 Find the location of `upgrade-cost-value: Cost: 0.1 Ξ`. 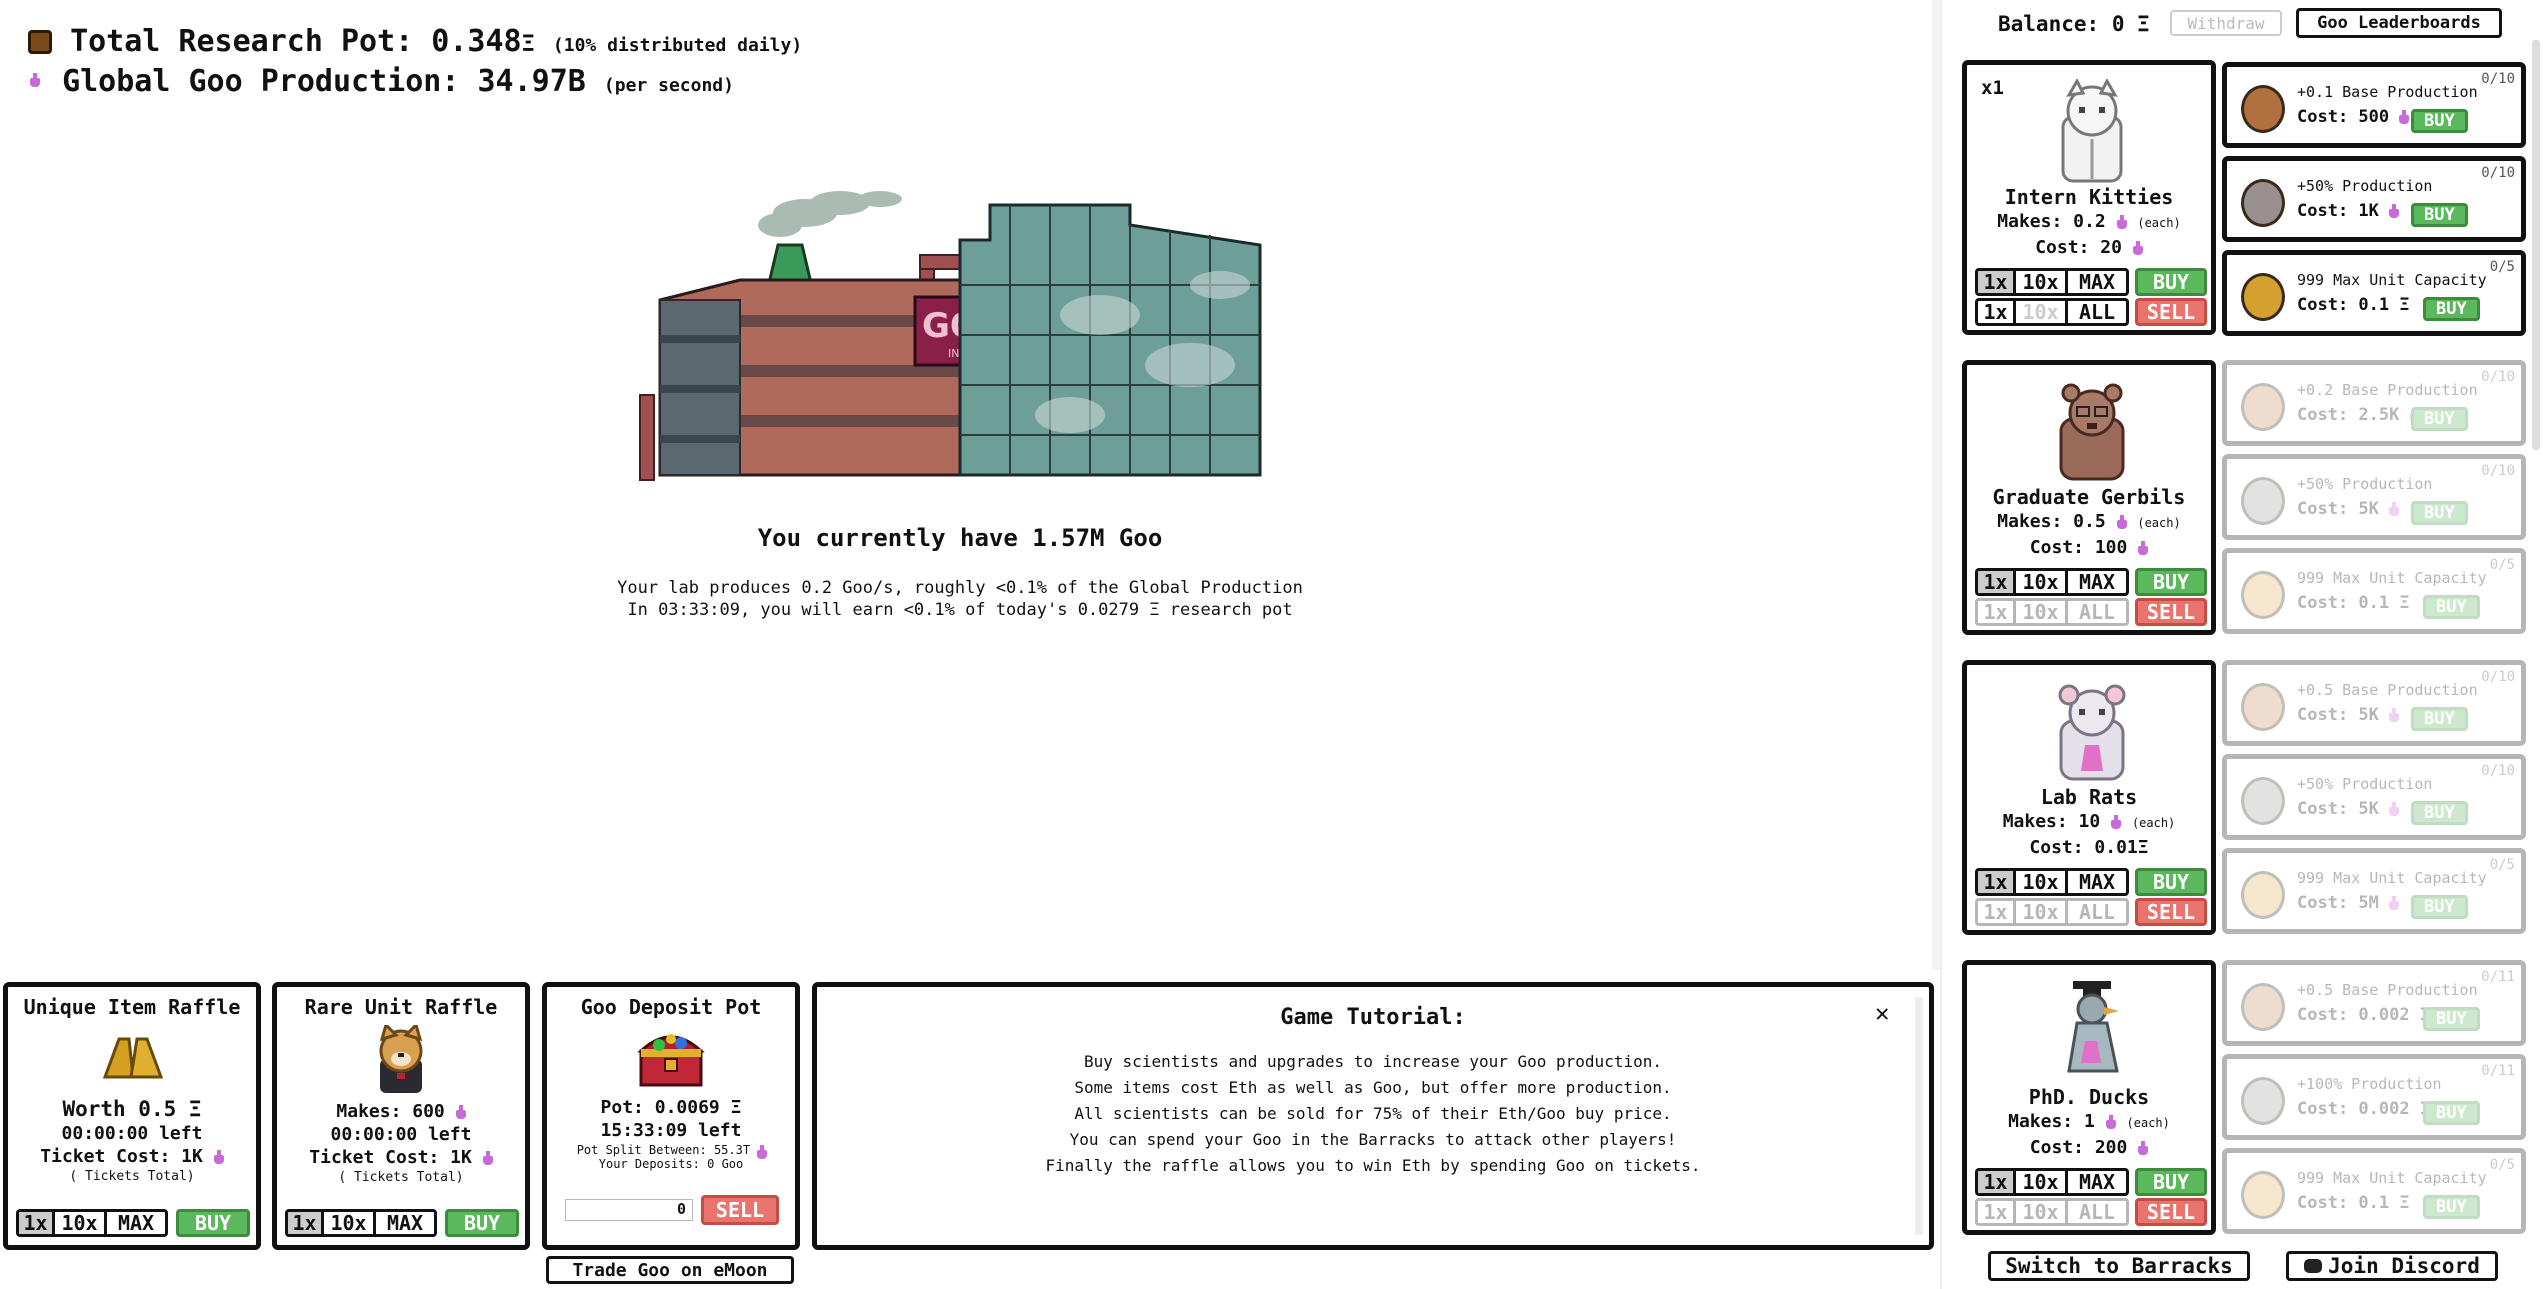

upgrade-cost-value: Cost: 0.1 Ξ is located at coordinates (2353, 1203).